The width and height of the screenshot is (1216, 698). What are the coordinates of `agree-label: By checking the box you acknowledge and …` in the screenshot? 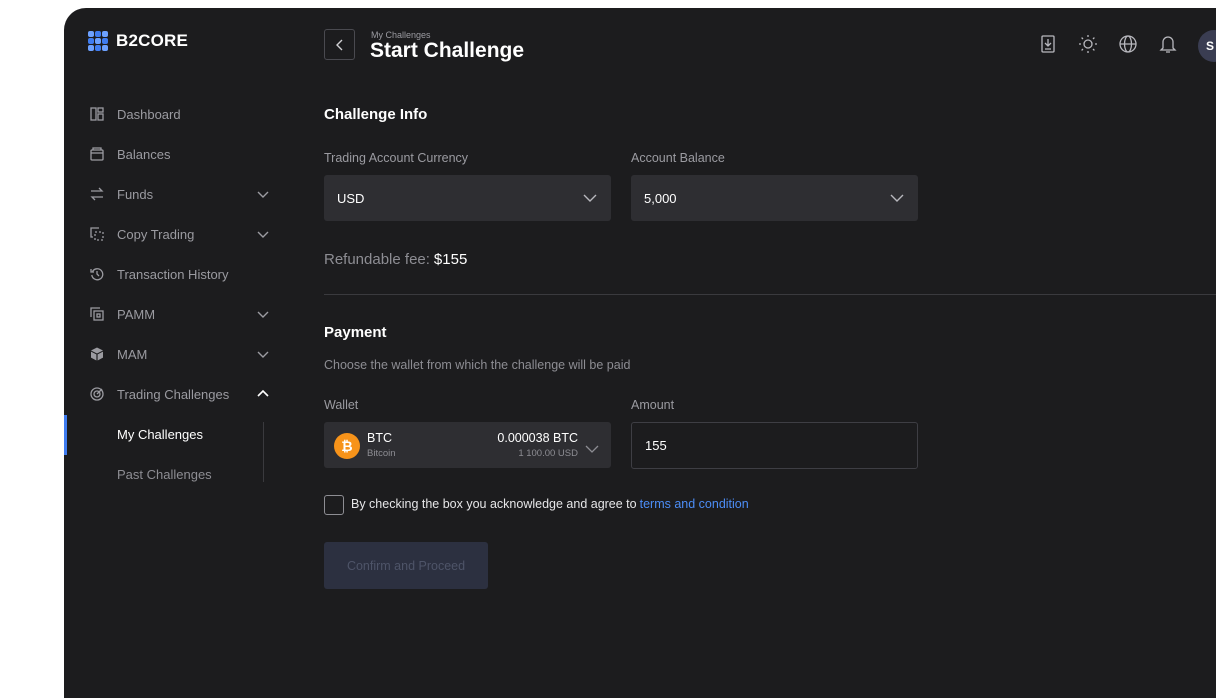 It's located at (494, 504).